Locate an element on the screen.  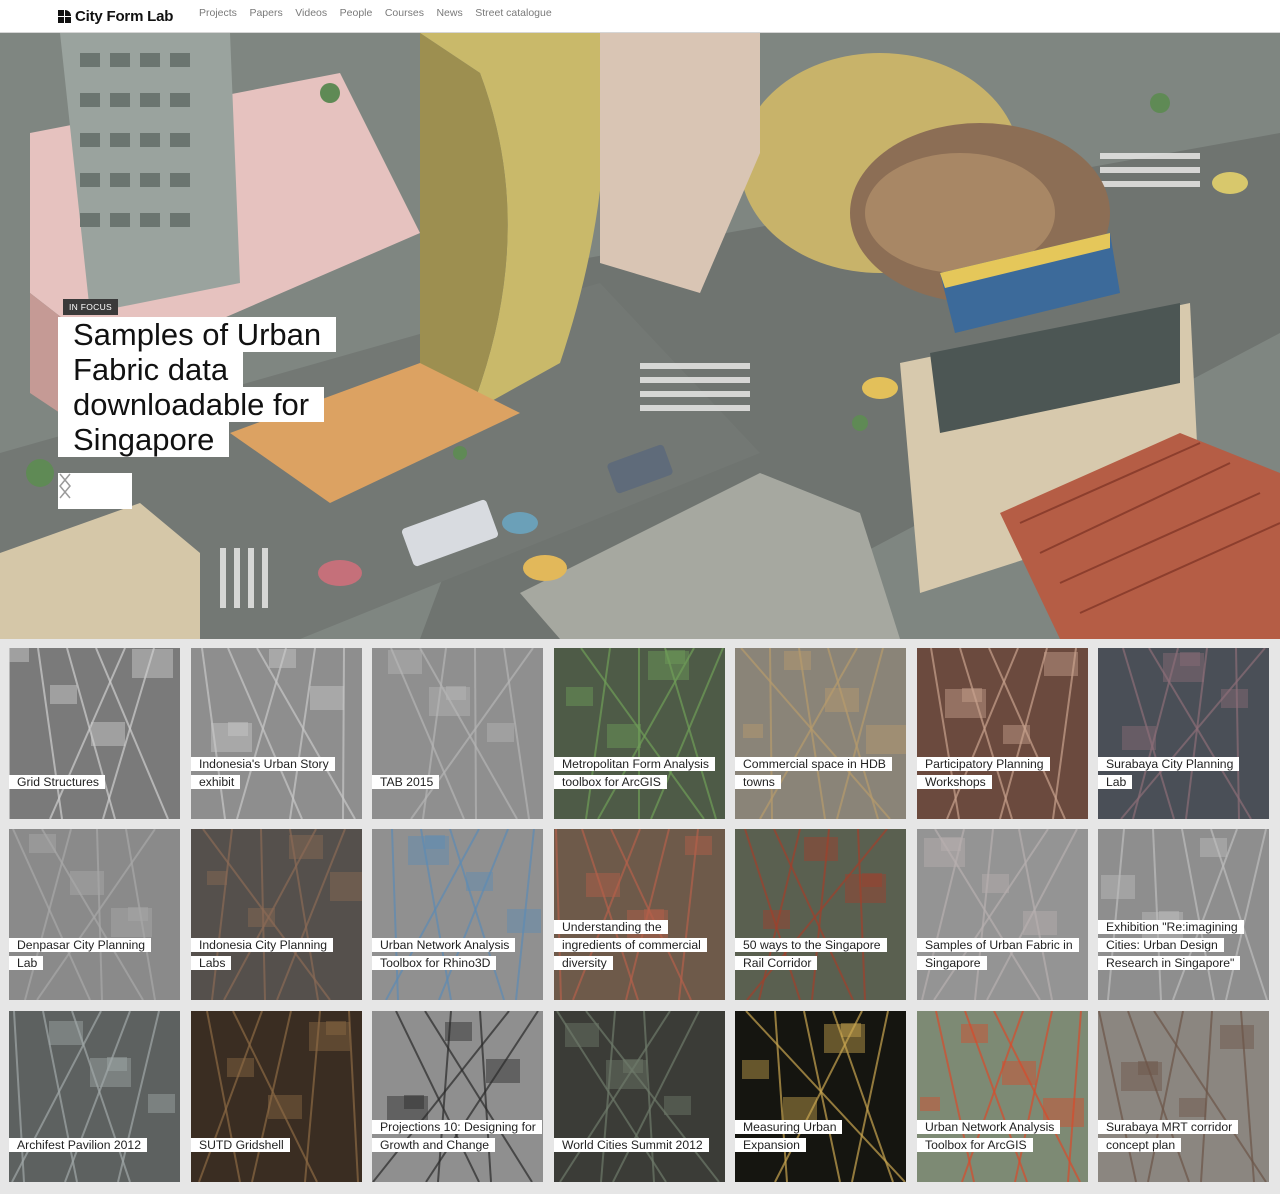
project-tile-label: SUTD Gridshell is located at coordinates (240, 1145).